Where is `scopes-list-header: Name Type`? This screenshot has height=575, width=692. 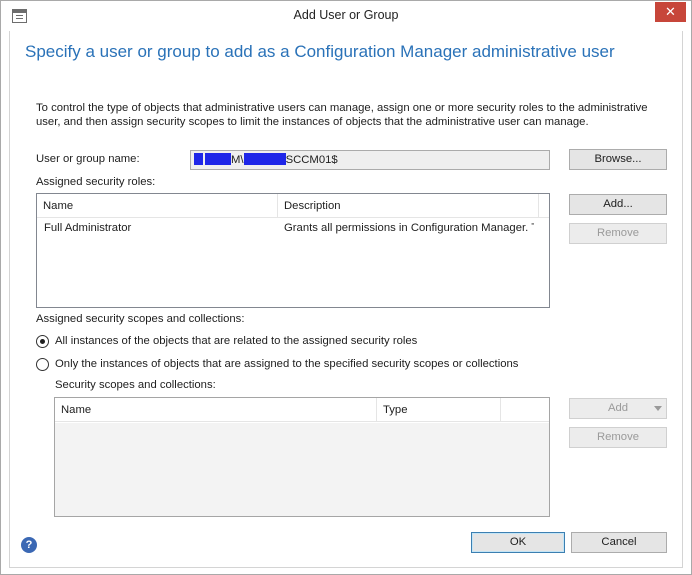 scopes-list-header: Name Type is located at coordinates (302, 410).